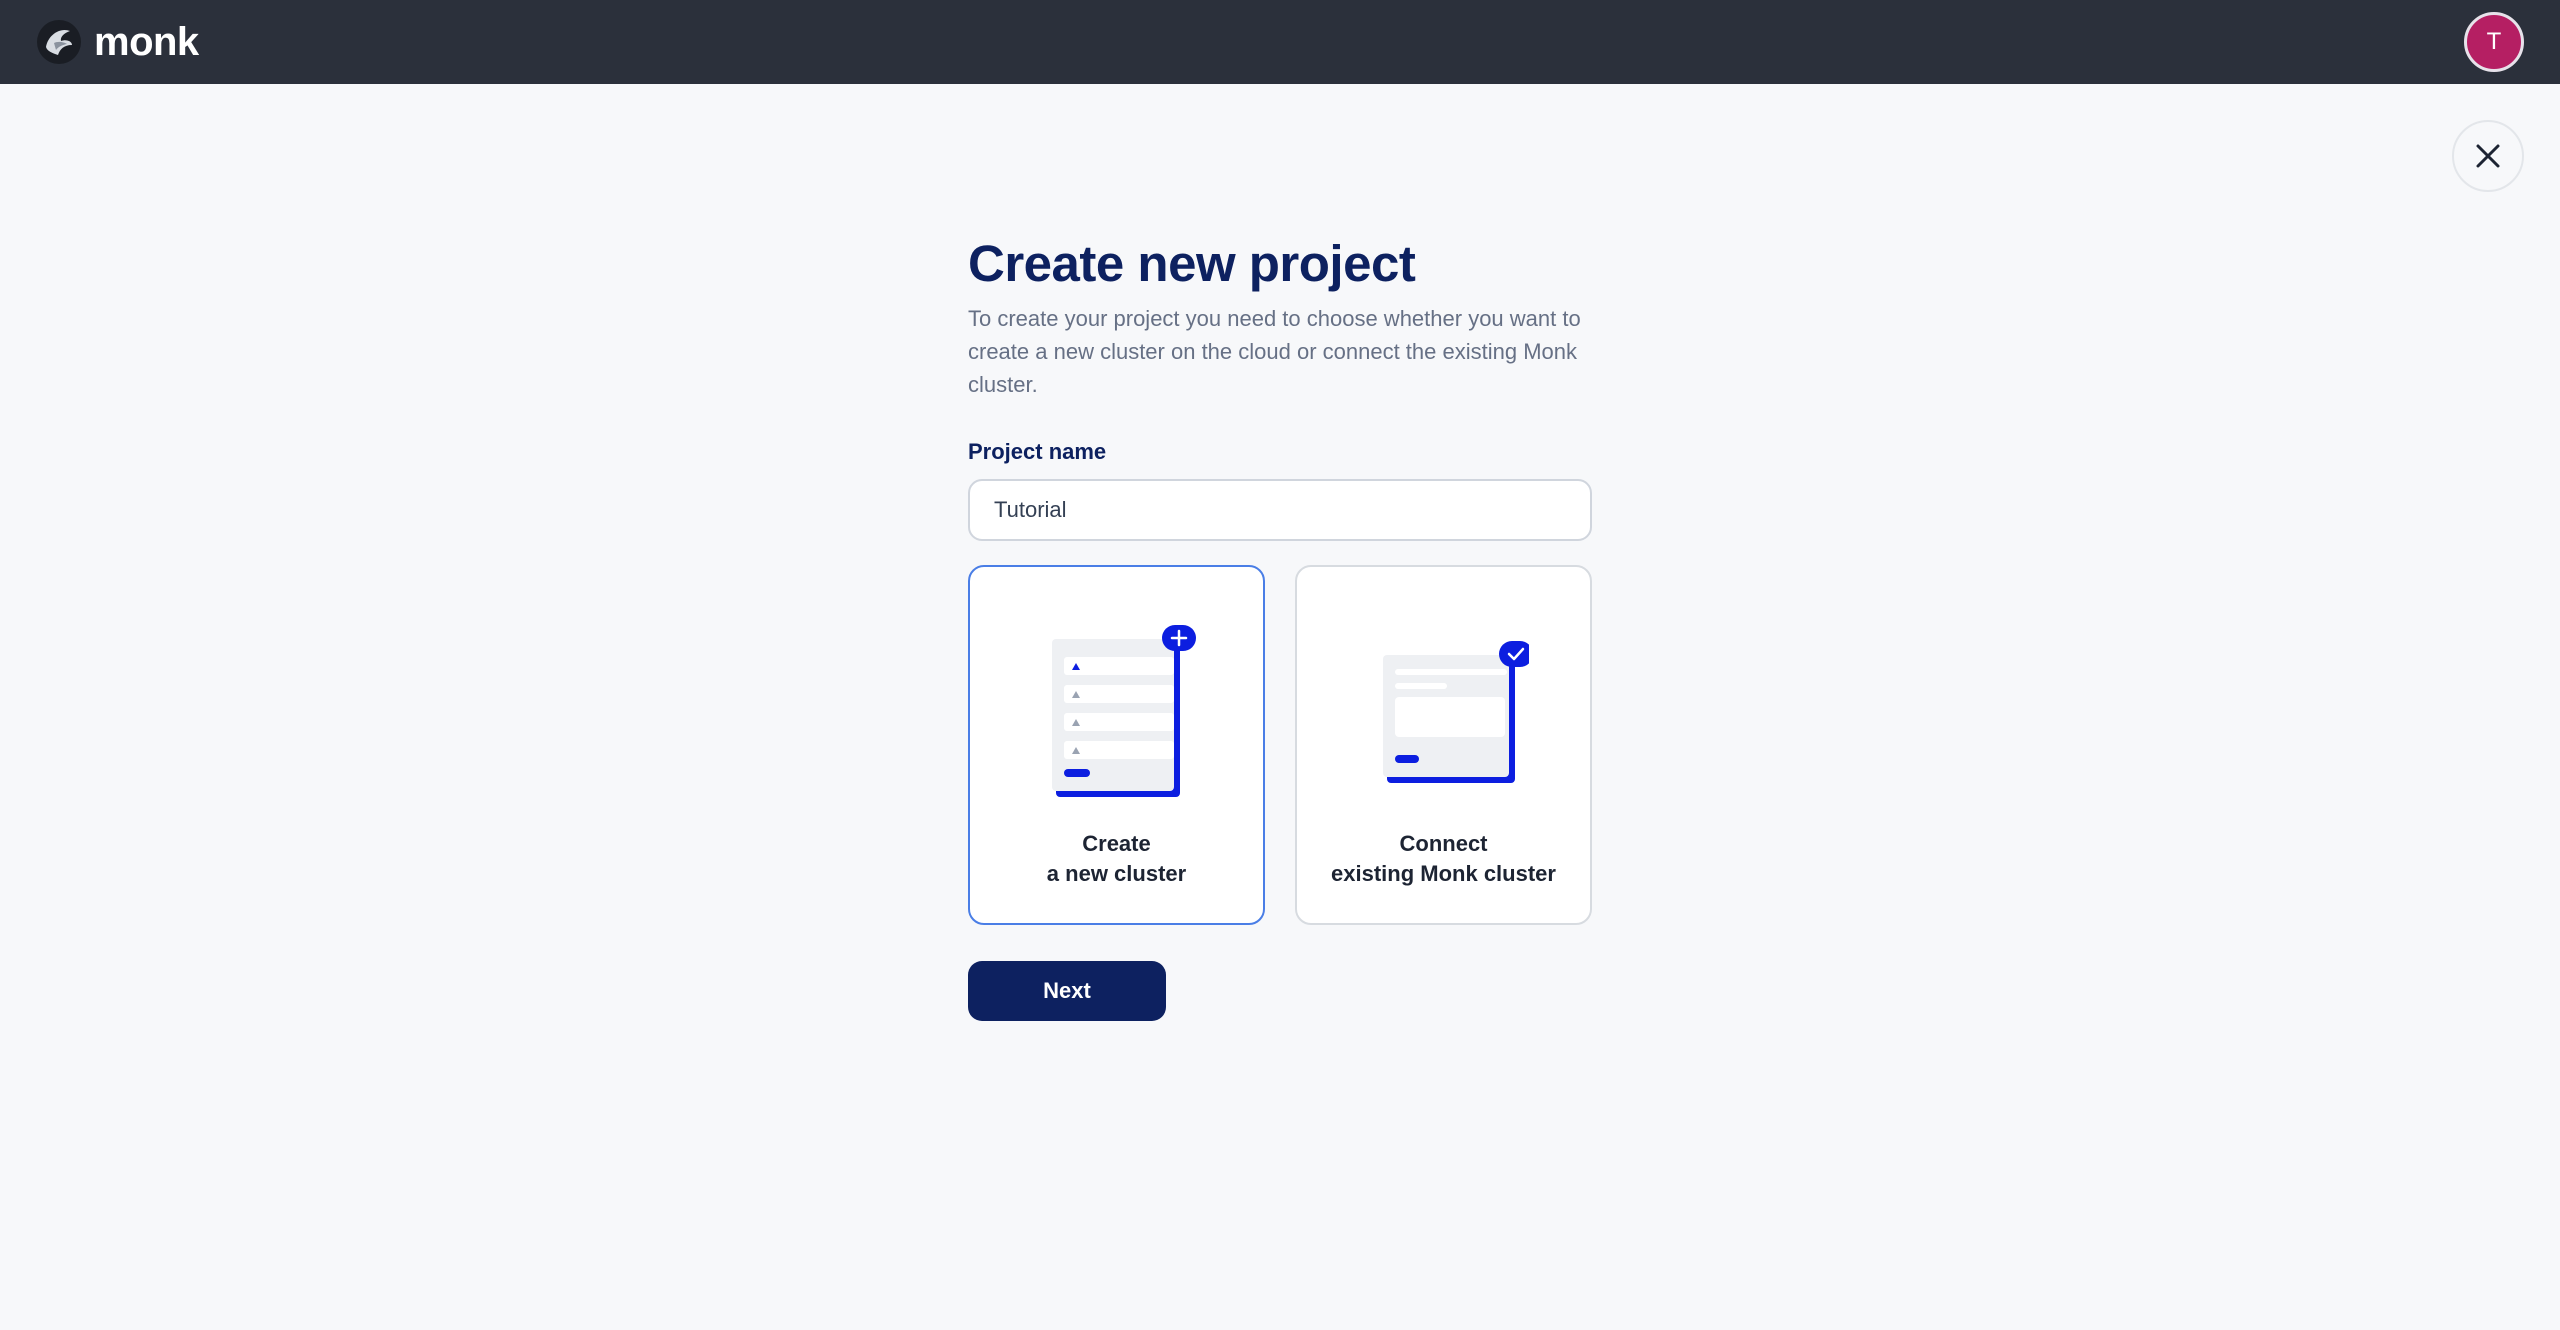 The image size is (2560, 1330). I want to click on next-button: Next, so click(1067, 991).